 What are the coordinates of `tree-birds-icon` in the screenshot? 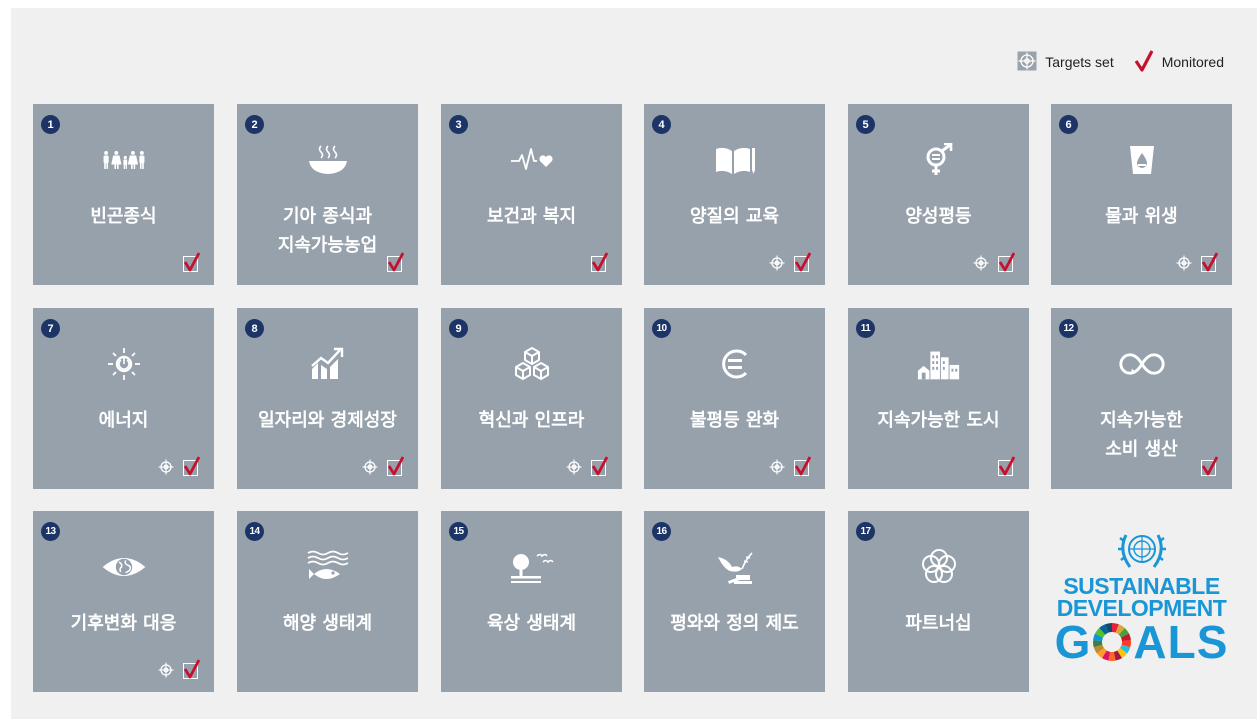 It's located at (532, 567).